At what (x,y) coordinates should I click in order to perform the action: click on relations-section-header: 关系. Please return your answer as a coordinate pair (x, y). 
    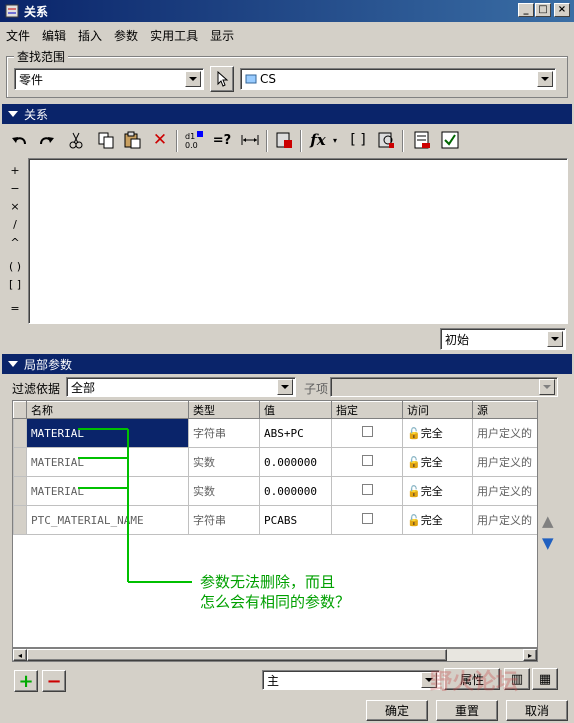
    Looking at the image, I should click on (287, 114).